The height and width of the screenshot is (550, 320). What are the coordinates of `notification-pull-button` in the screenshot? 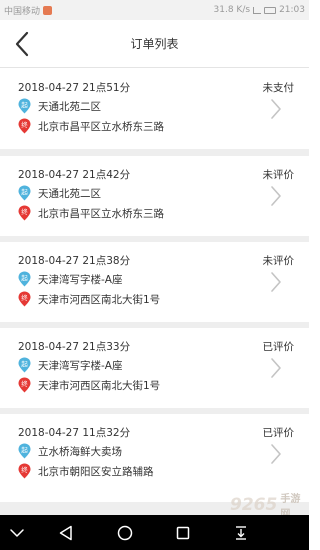 It's located at (241, 533).